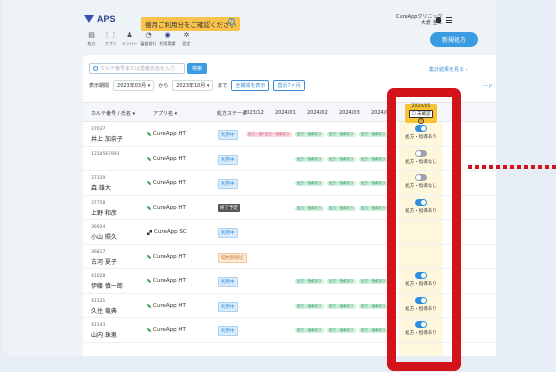  What do you see at coordinates (110, 35) in the screenshot?
I see `apps-grid-icon: ⋮⋮` at bounding box center [110, 35].